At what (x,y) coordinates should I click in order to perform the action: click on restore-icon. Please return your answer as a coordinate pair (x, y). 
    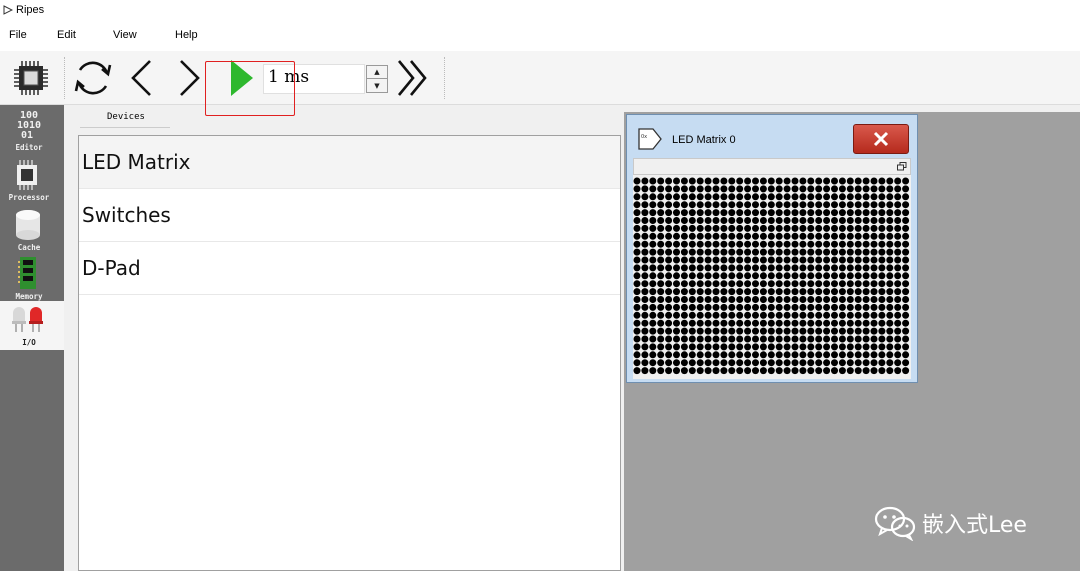
    Looking at the image, I should click on (902, 166).